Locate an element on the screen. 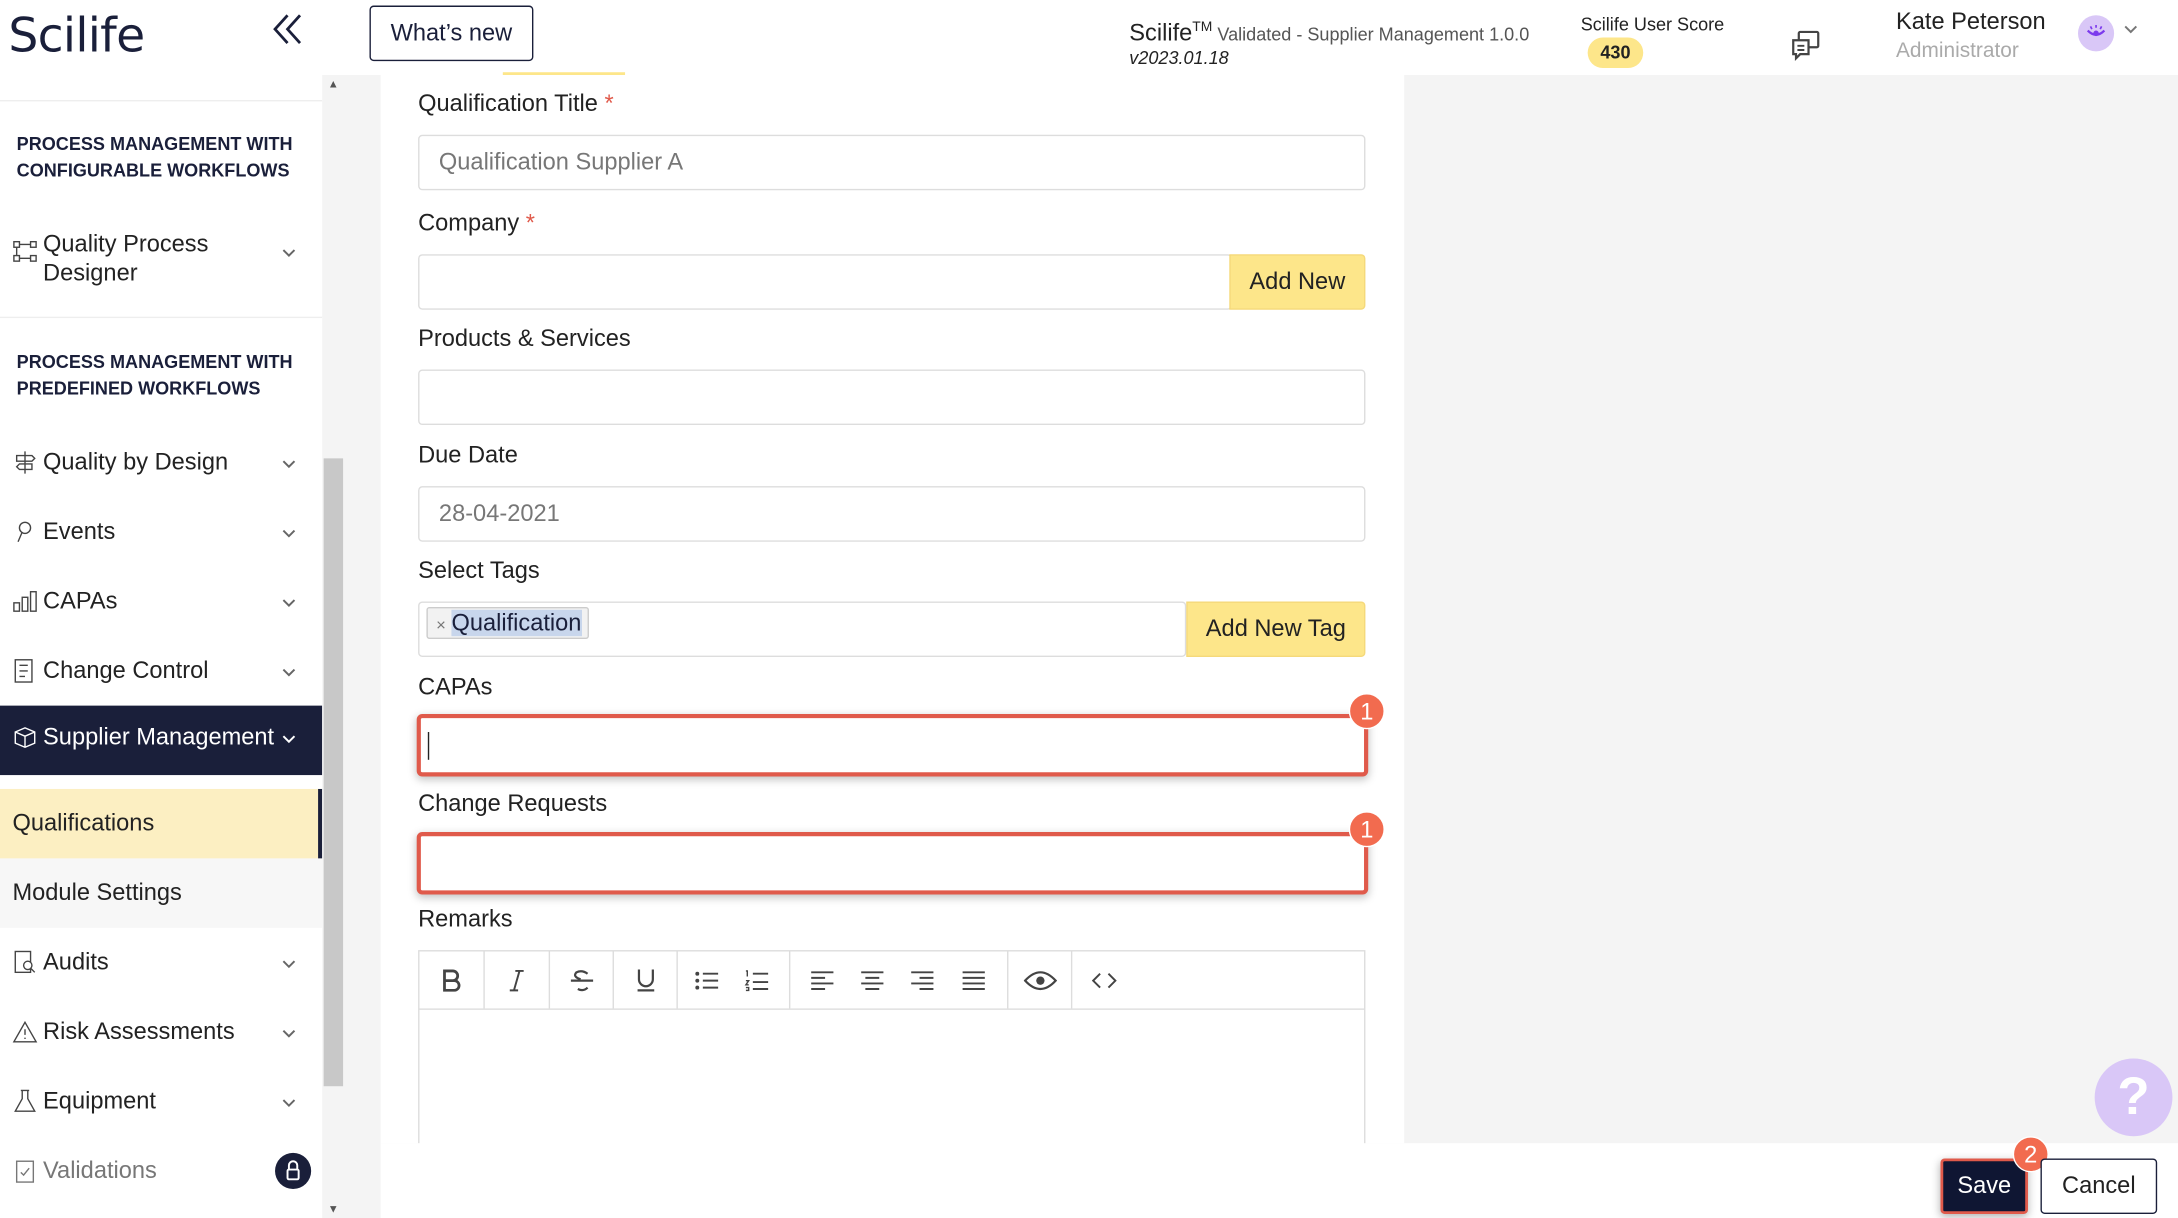 The image size is (2178, 1218). sidebar-item-label: Events is located at coordinates (79, 531).